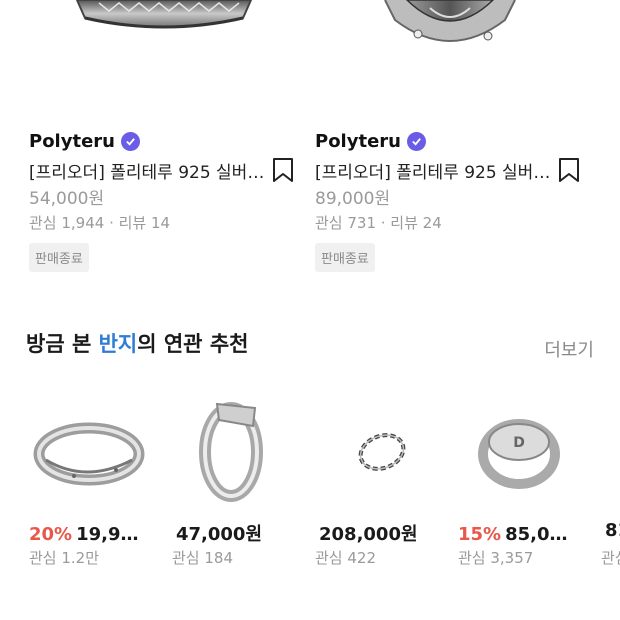  What do you see at coordinates (310, 345) in the screenshot?
I see `related-section-header: 방금 본 반지의 연관 추천 더보기` at bounding box center [310, 345].